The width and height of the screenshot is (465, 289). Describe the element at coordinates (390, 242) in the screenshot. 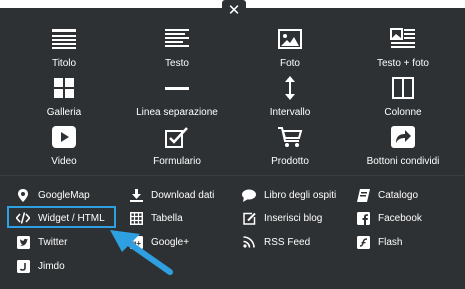

I see `add-flash-label: Flash` at that location.